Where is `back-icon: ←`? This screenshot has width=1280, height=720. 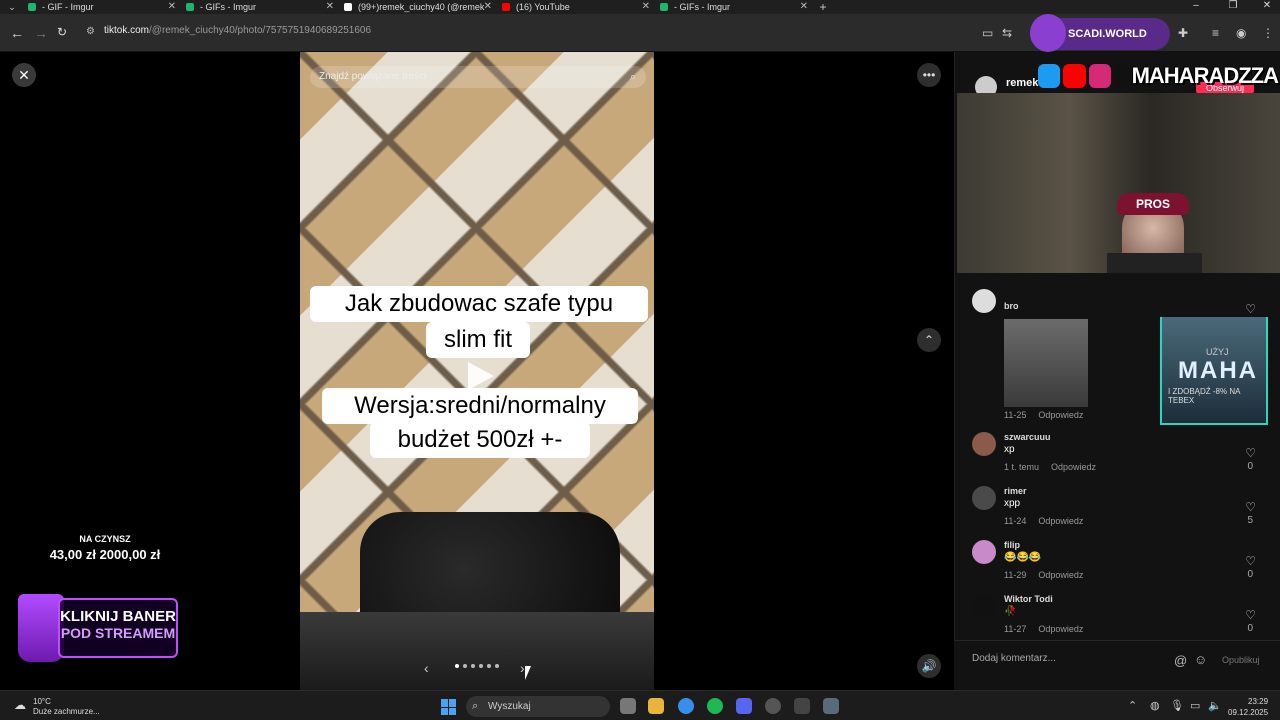
back-icon: ← is located at coordinates (17, 33).